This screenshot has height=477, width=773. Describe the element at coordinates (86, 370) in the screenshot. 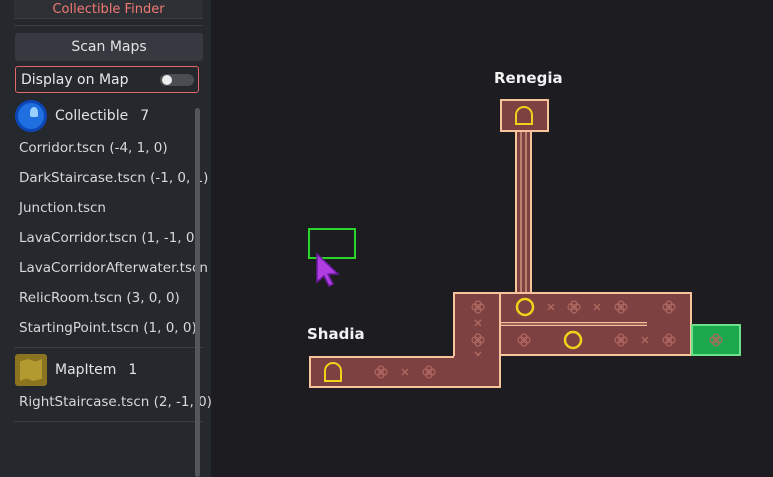

I see `group-name: MapItem` at that location.